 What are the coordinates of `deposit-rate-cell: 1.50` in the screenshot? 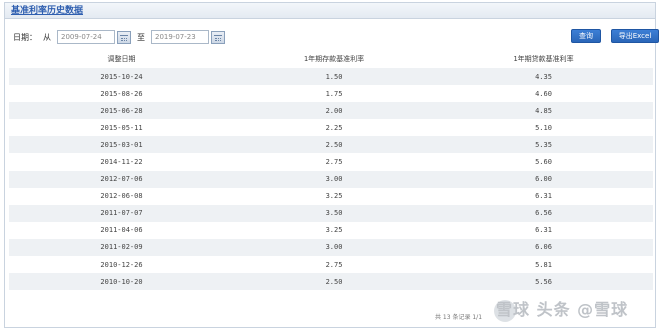 It's located at (334, 76).